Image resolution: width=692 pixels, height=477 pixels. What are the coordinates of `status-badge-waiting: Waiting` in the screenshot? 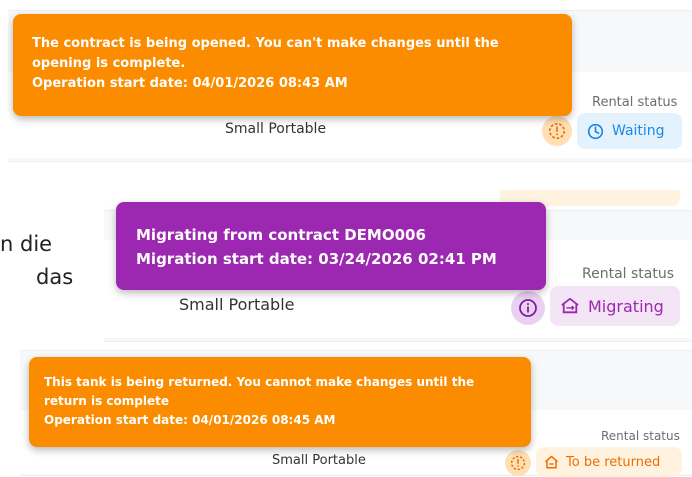 It's located at (629, 131).